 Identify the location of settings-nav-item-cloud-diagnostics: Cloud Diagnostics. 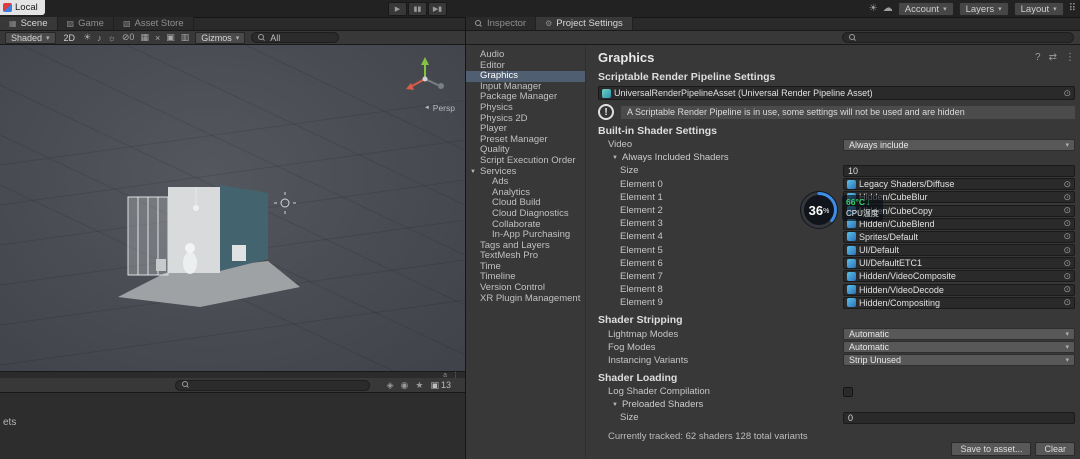
(525, 214).